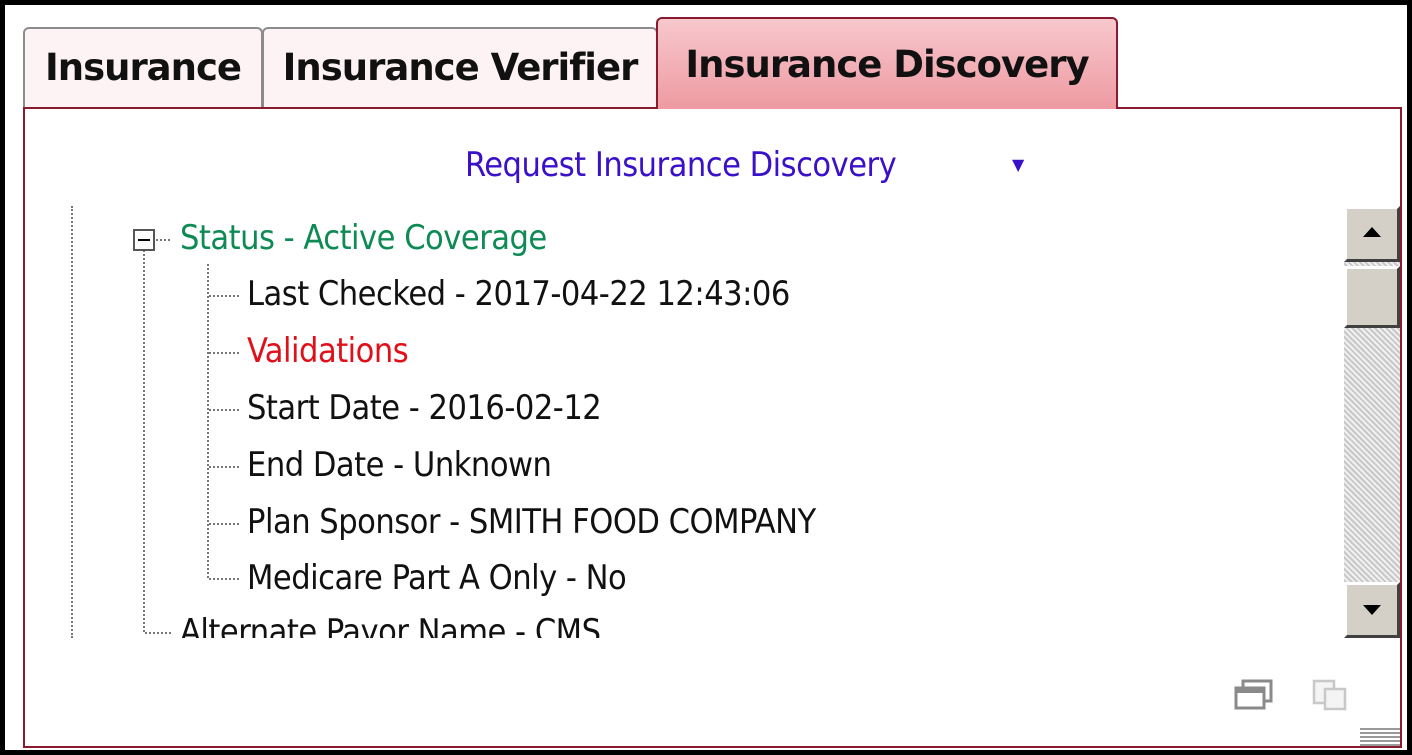 This screenshot has height=755, width=1412. Describe the element at coordinates (1331, 695) in the screenshot. I see `copy-icon` at that location.